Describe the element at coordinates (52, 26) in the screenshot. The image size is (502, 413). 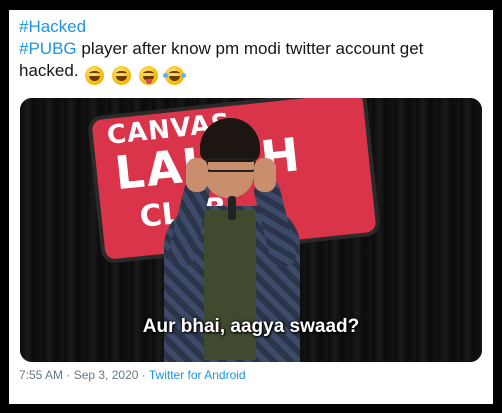
I see `hashtag-hacked: #Hacked` at that location.